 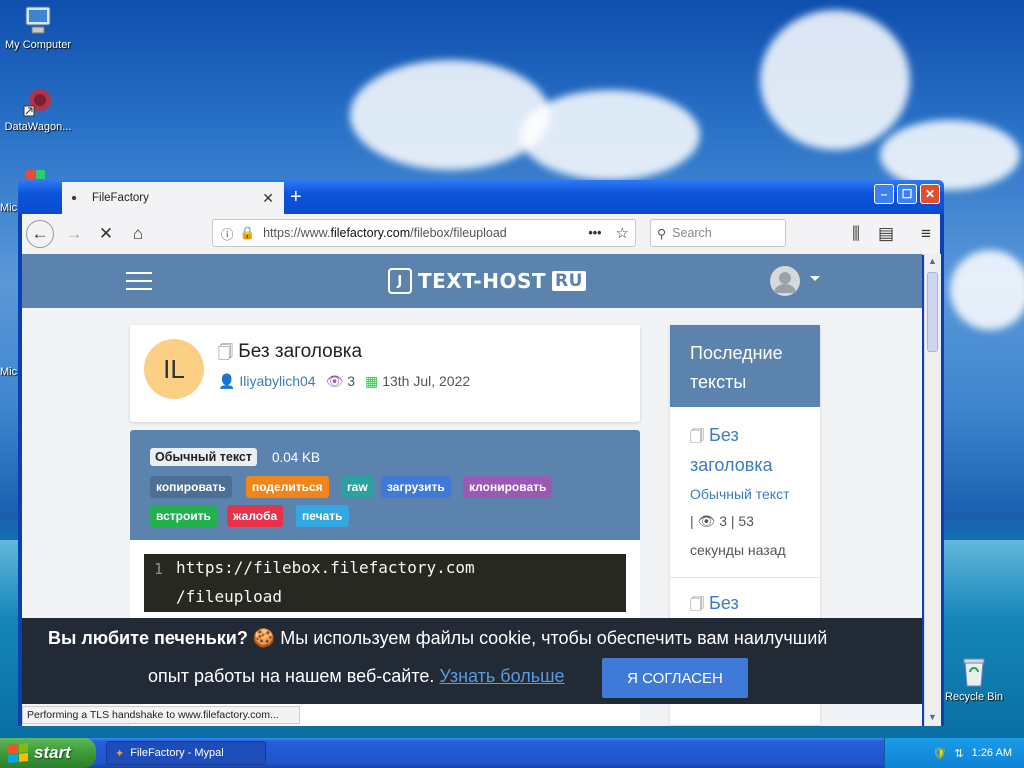 I want to click on agree-button: Я СОГЛАСЕН, so click(x=675, y=678).